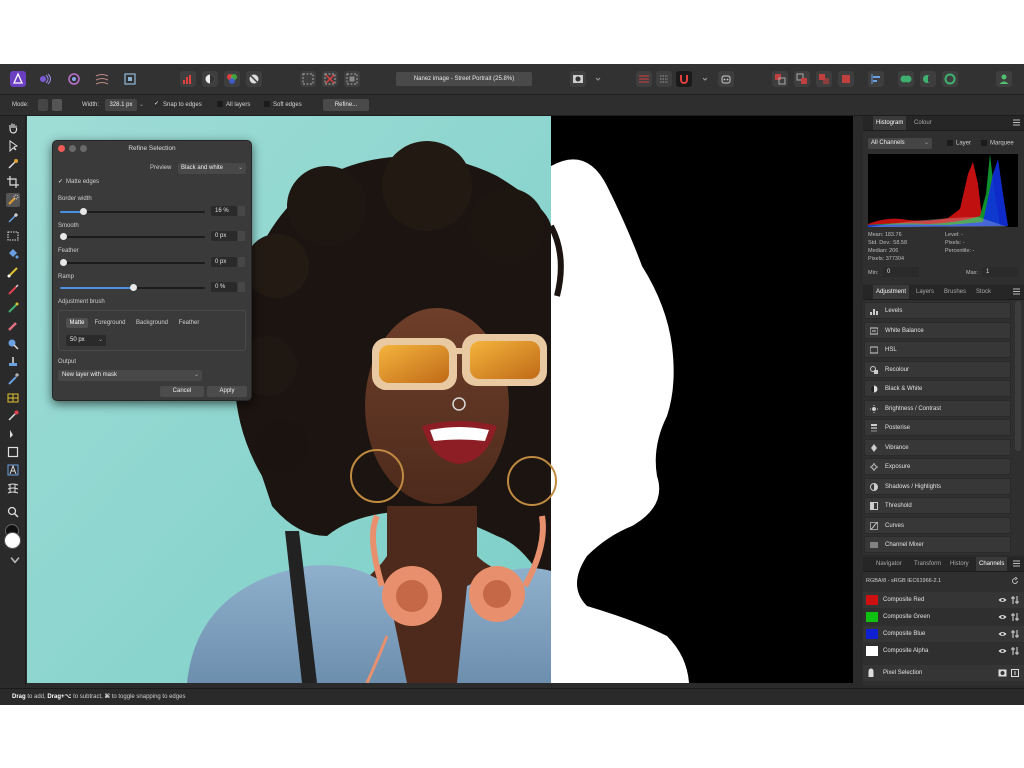 The width and height of the screenshot is (1024, 768). I want to click on smudge-tool-icon, so click(13, 362).